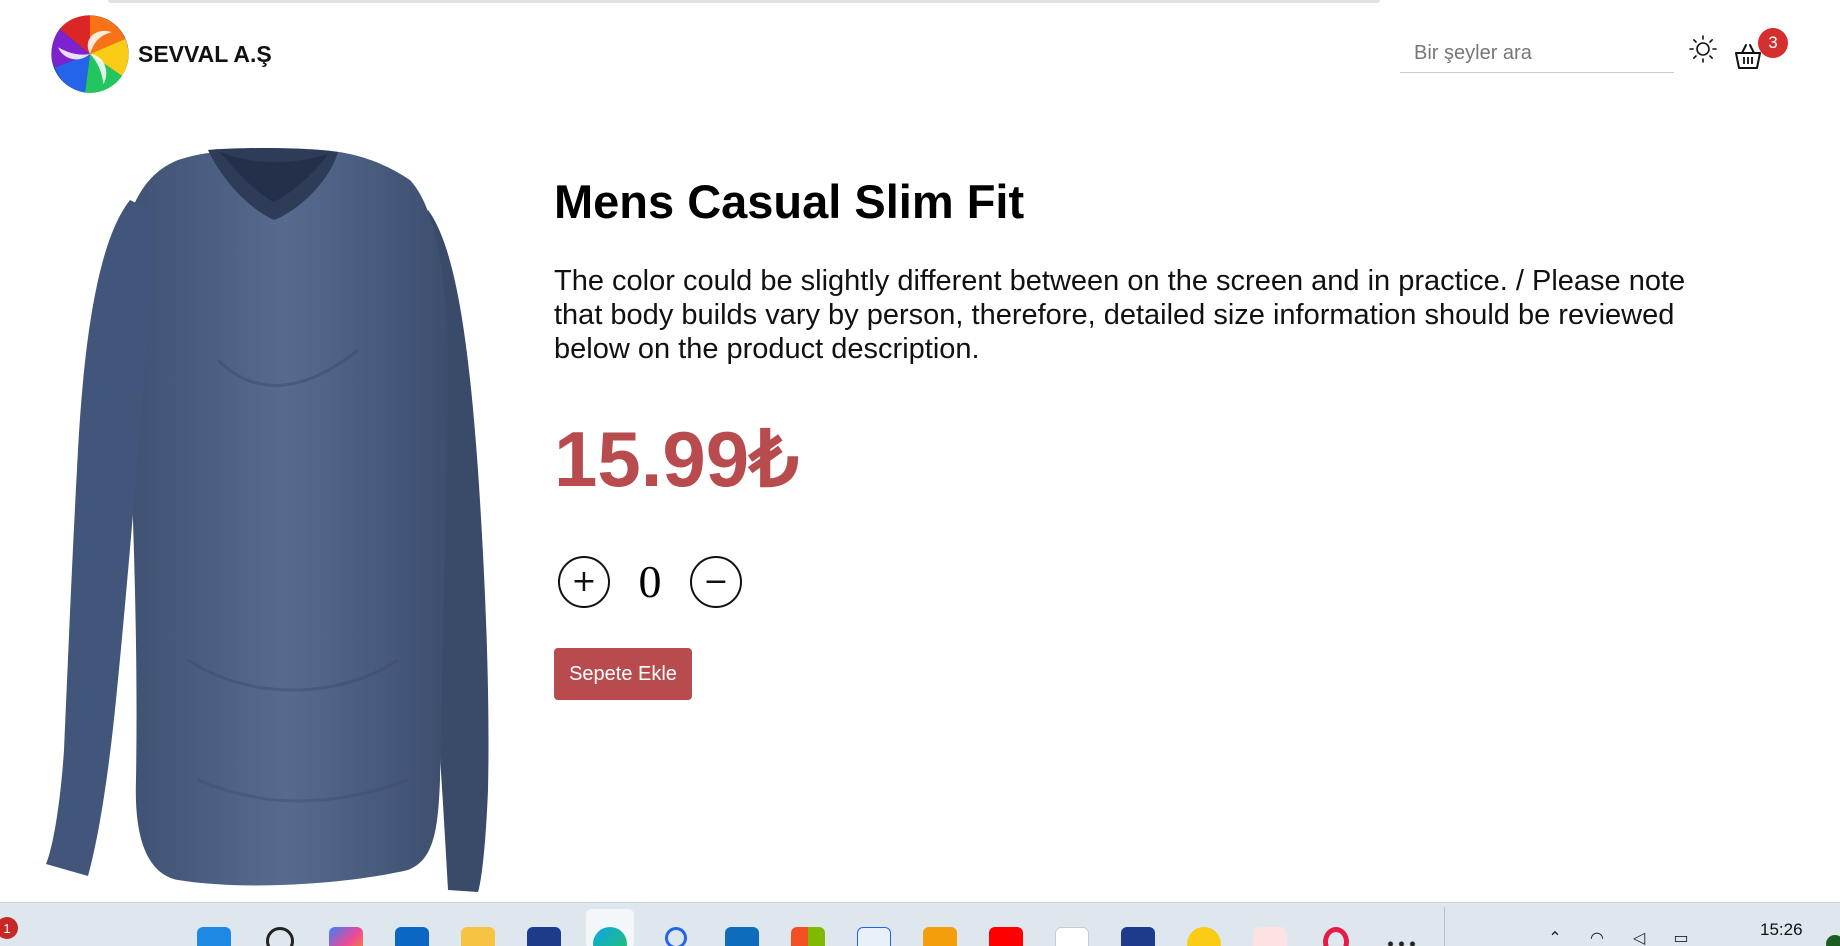  What do you see at coordinates (90, 54) in the screenshot?
I see `brand-logo-icon` at bounding box center [90, 54].